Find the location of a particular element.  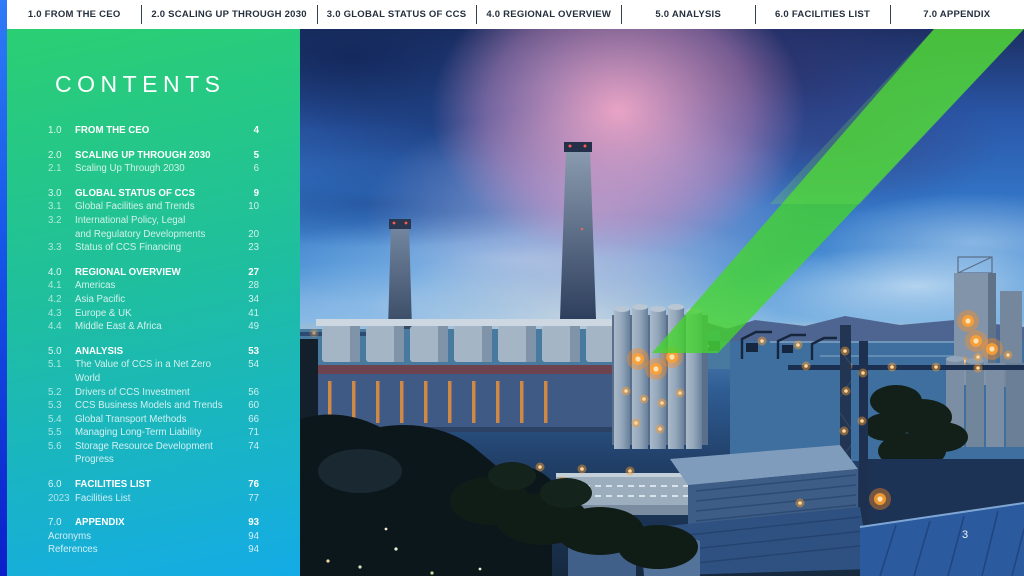

toc-row: 5.0 ANALYSIS 53 is located at coordinates (153, 352).